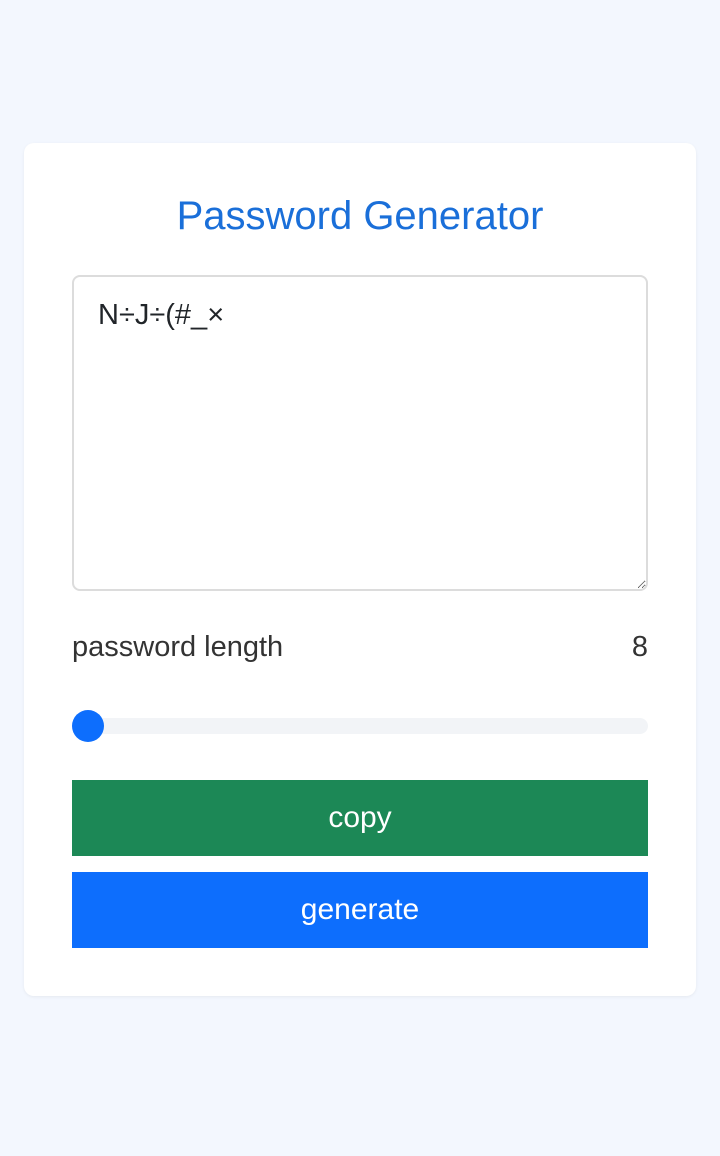  I want to click on password-length-value: 8, so click(639, 646).